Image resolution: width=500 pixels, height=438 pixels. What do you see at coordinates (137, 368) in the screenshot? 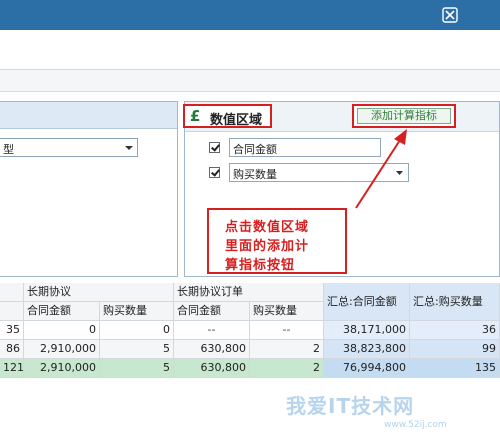
I see `grid-total-cell: 5` at bounding box center [137, 368].